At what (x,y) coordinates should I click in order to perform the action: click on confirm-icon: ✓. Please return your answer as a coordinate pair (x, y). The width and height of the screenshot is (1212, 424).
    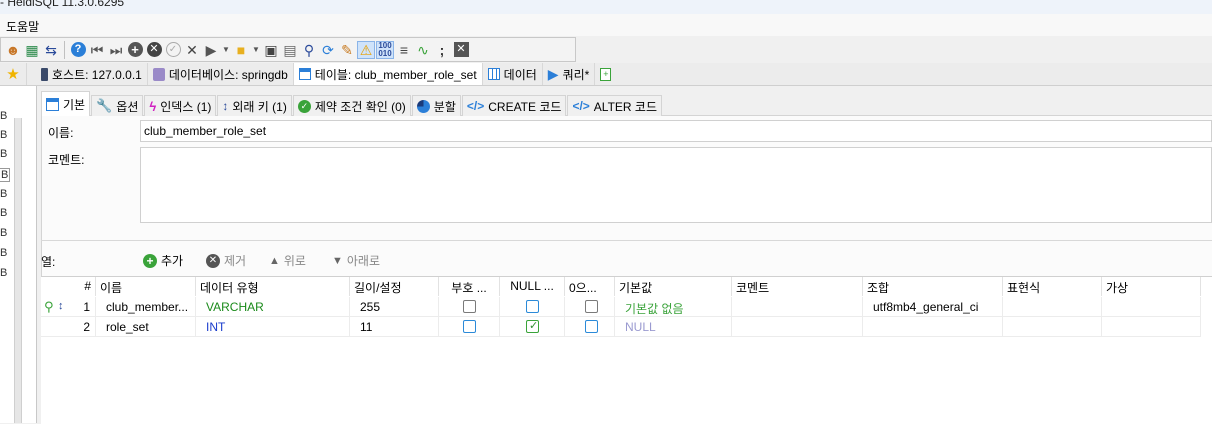
    Looking at the image, I should click on (173, 50).